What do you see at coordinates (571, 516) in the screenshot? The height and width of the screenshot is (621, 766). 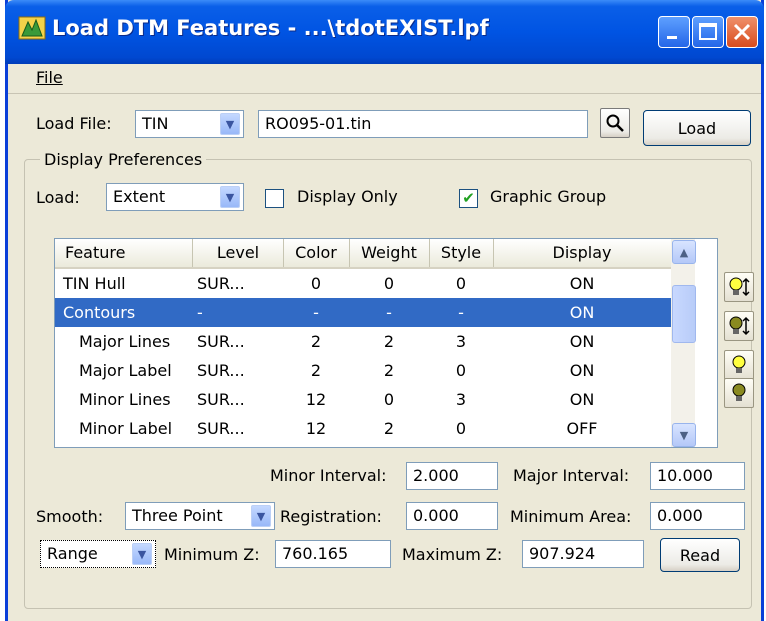 I see `minimum-area-label: Minimum Area:` at bounding box center [571, 516].